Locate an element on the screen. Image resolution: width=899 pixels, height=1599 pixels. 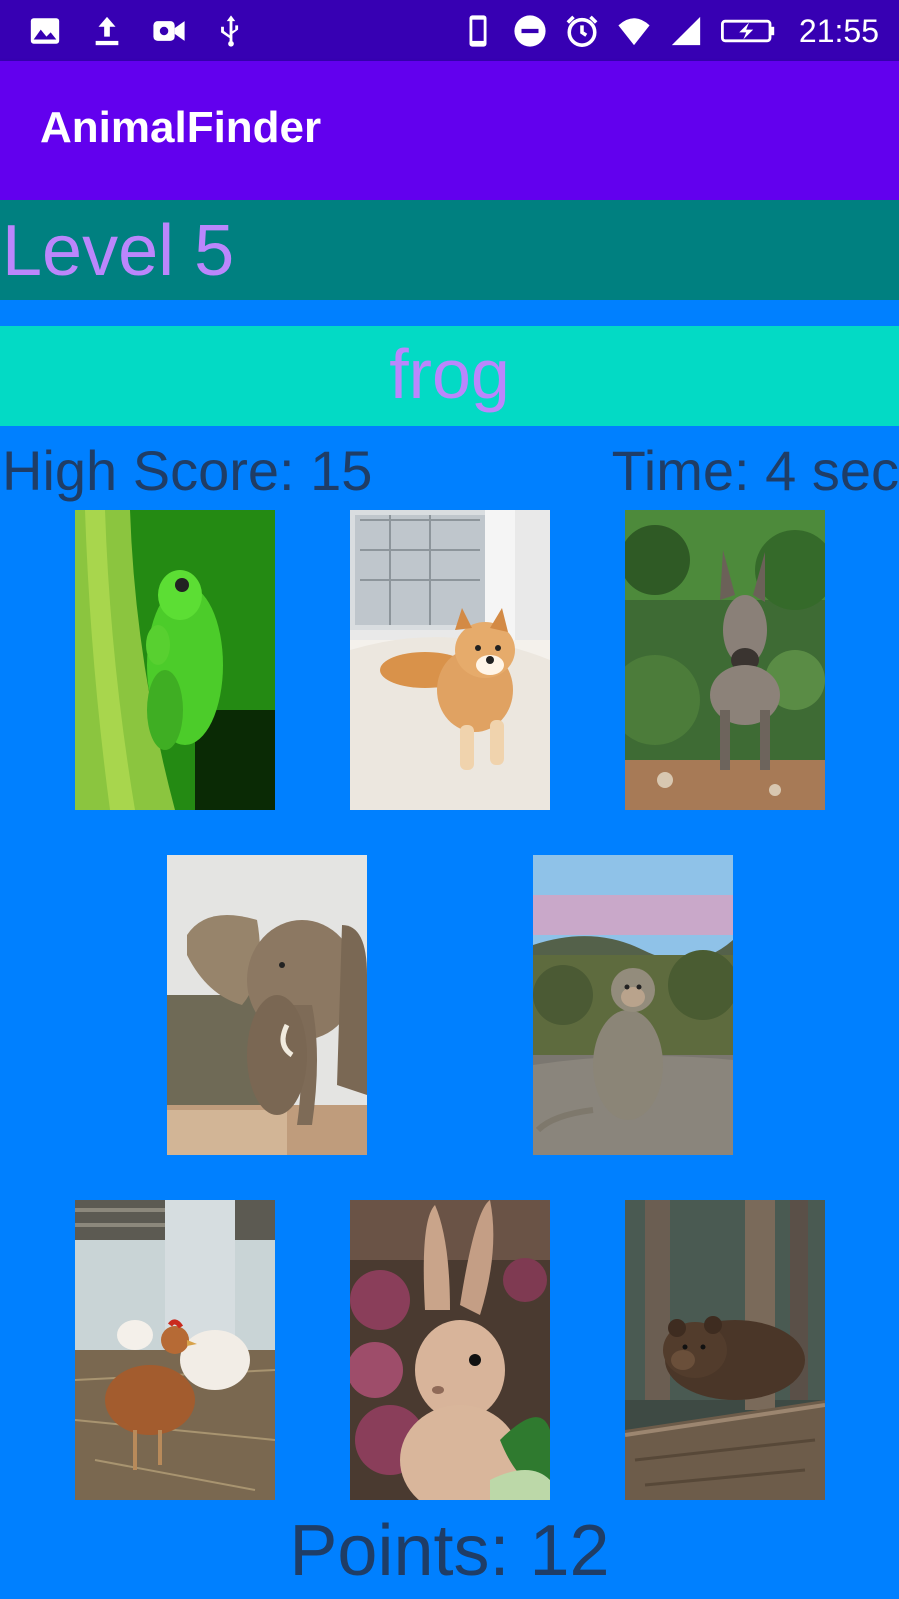
level-label: Level 5 is located at coordinates (118, 251).